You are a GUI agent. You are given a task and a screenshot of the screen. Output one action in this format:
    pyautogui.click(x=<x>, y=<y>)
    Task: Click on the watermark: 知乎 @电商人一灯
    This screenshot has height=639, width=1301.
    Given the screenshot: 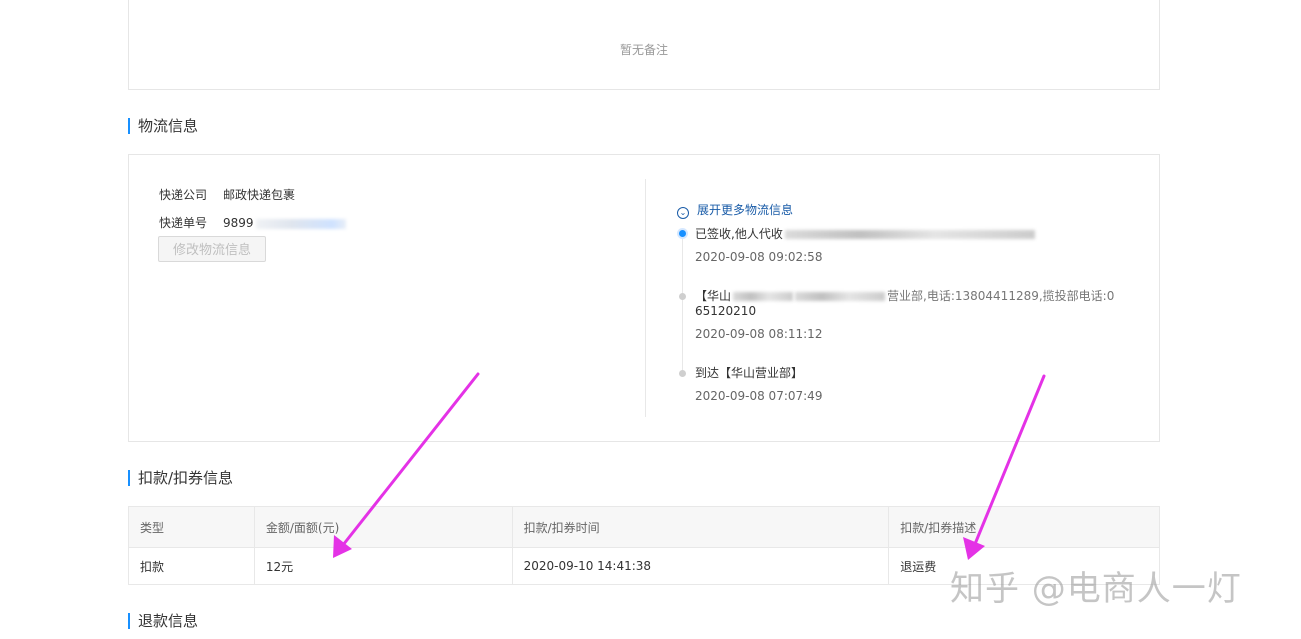 What is the action you would take?
    pyautogui.click(x=1096, y=589)
    